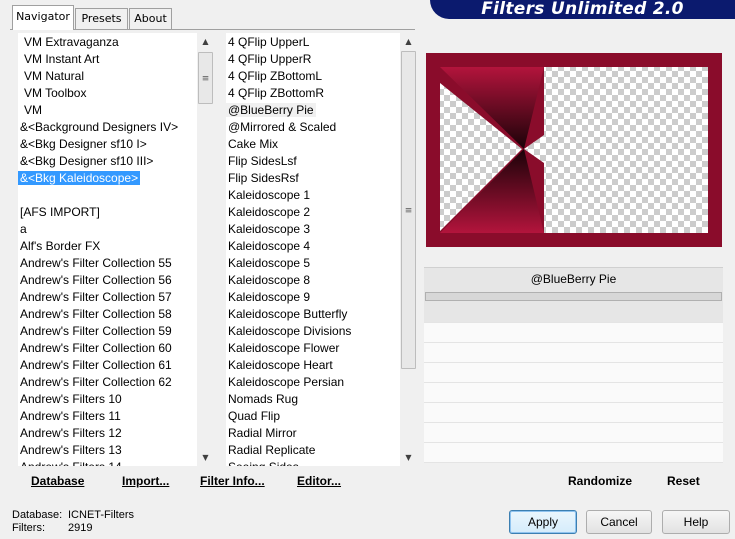 This screenshot has width=735, height=539. Describe the element at coordinates (107, 314) in the screenshot. I see `category-item: Andrew's Filter Collection 58` at that location.